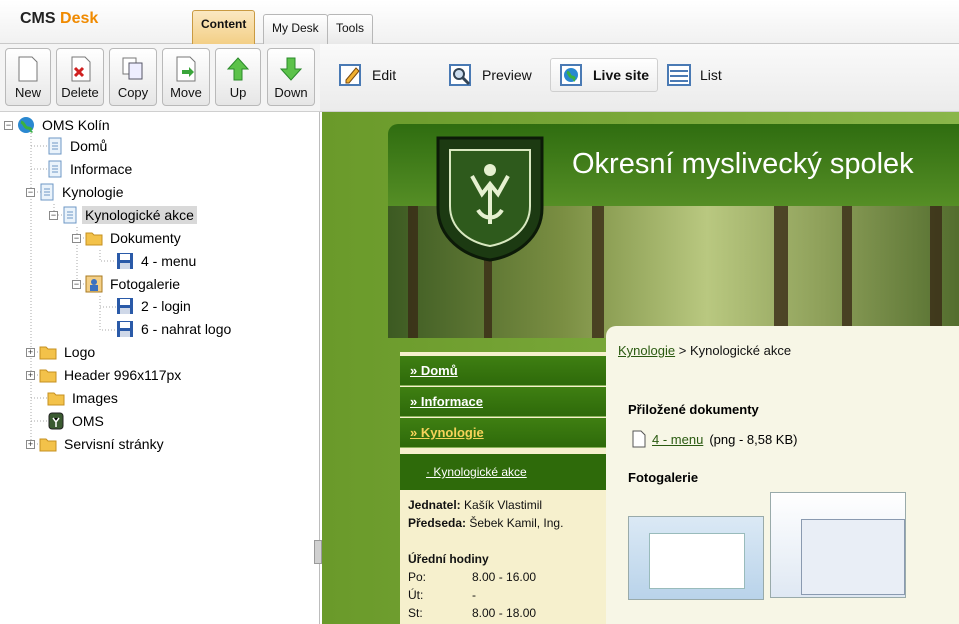  What do you see at coordinates (677, 439) in the screenshot?
I see `doc-link-4-menu: 4 - menu` at bounding box center [677, 439].